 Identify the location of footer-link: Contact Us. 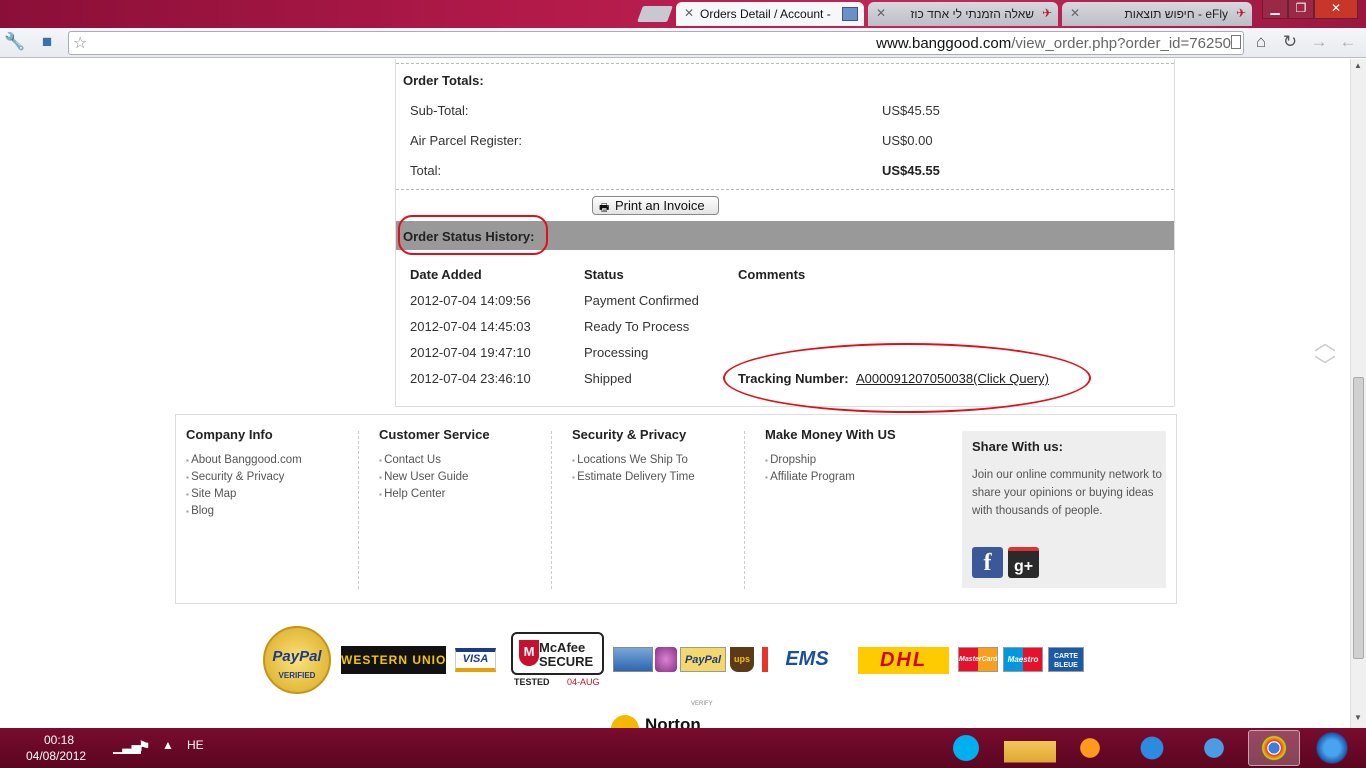
(434, 460).